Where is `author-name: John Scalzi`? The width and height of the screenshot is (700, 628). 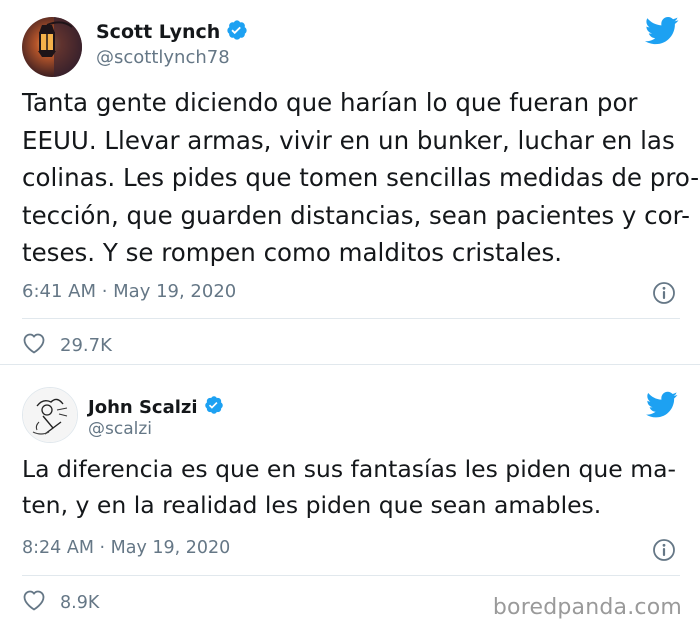
author-name: John Scalzi is located at coordinates (143, 407).